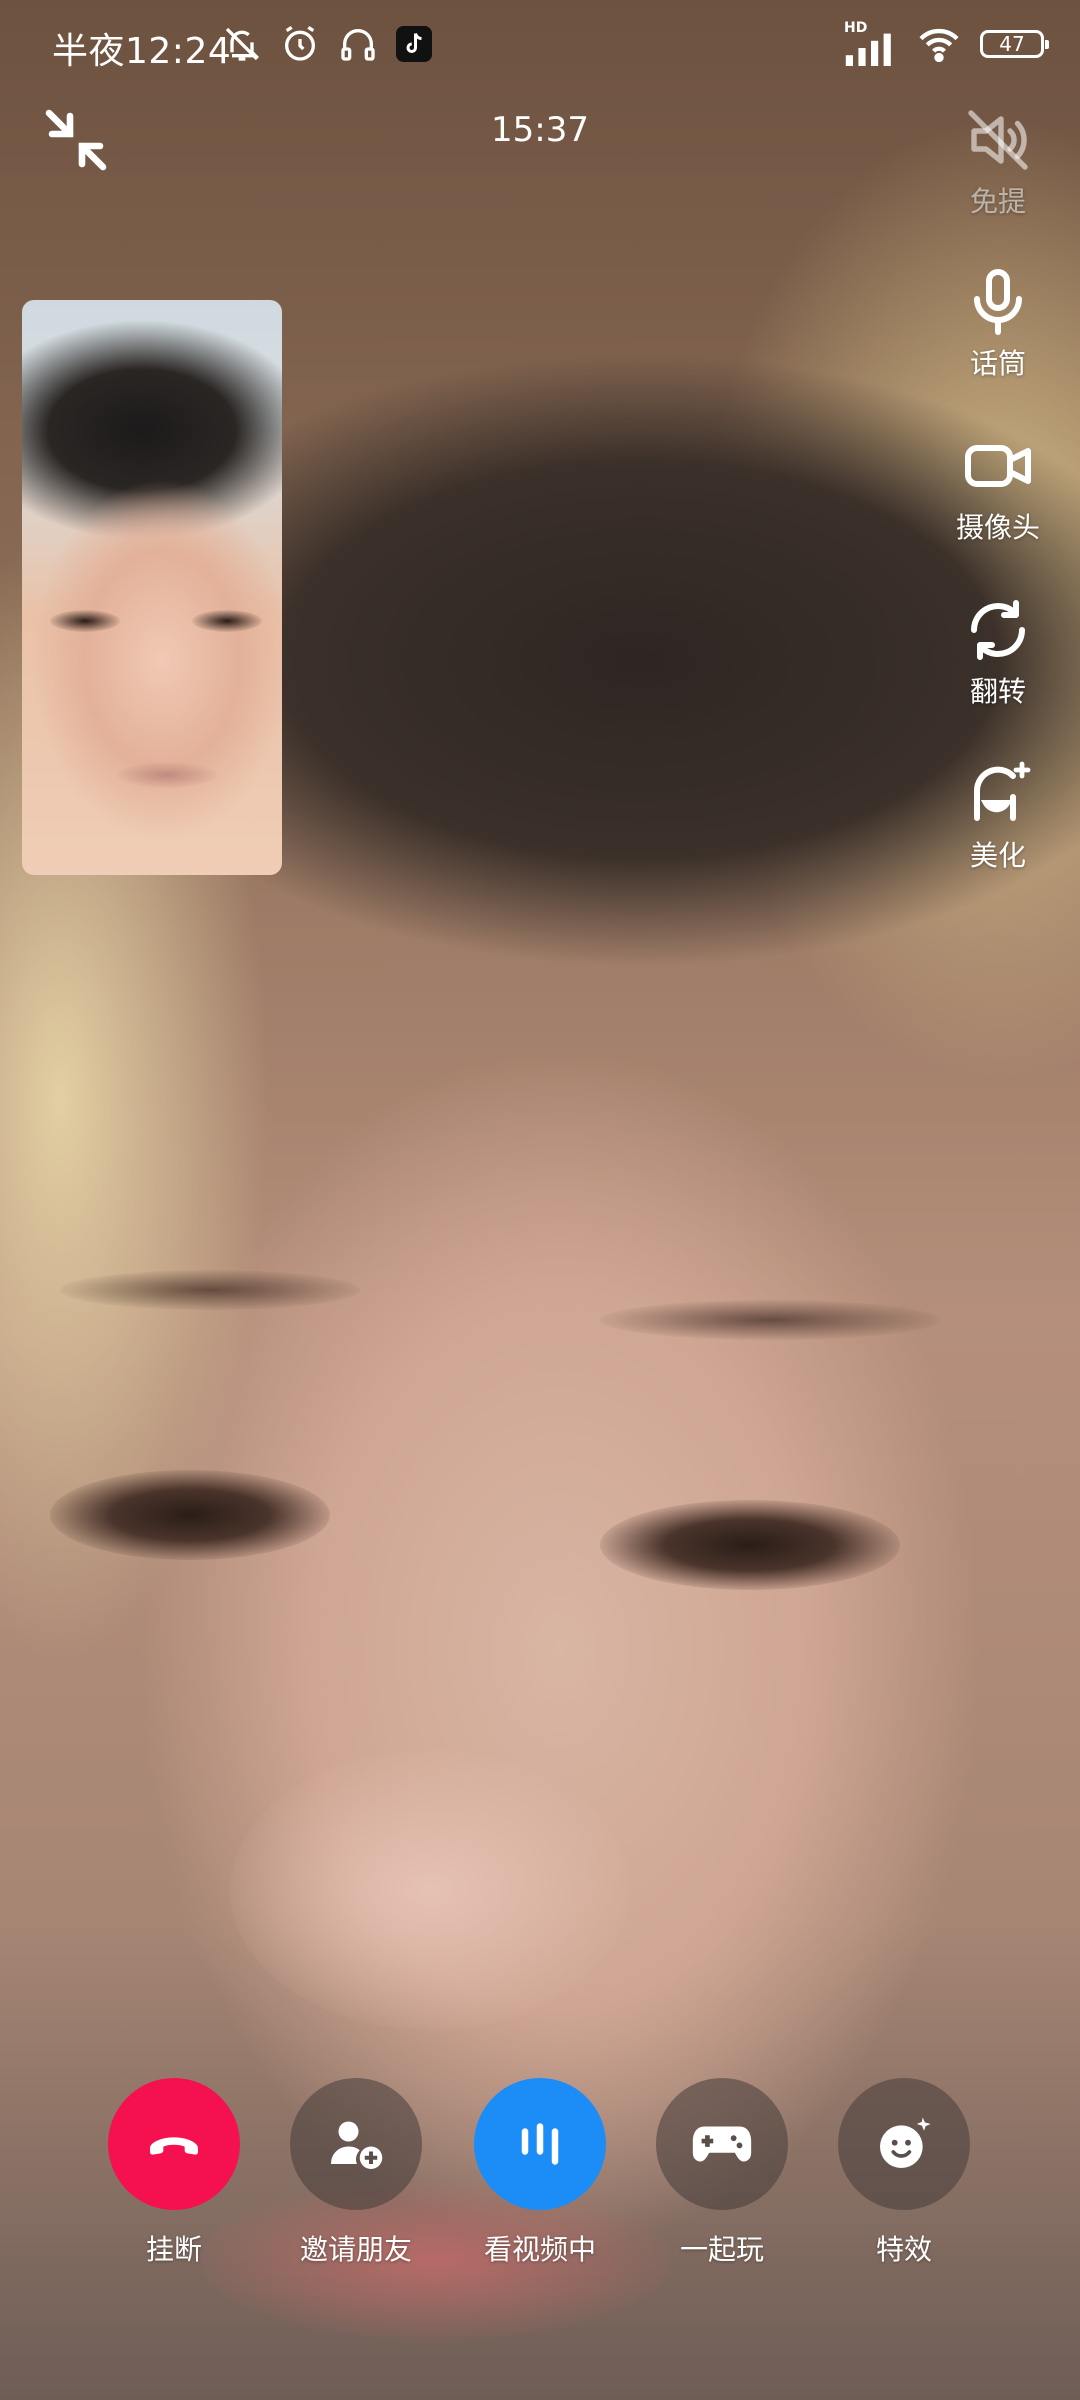 This screenshot has height=2400, width=1080. Describe the element at coordinates (327, 44) in the screenshot. I see `status-icons-left` at that location.